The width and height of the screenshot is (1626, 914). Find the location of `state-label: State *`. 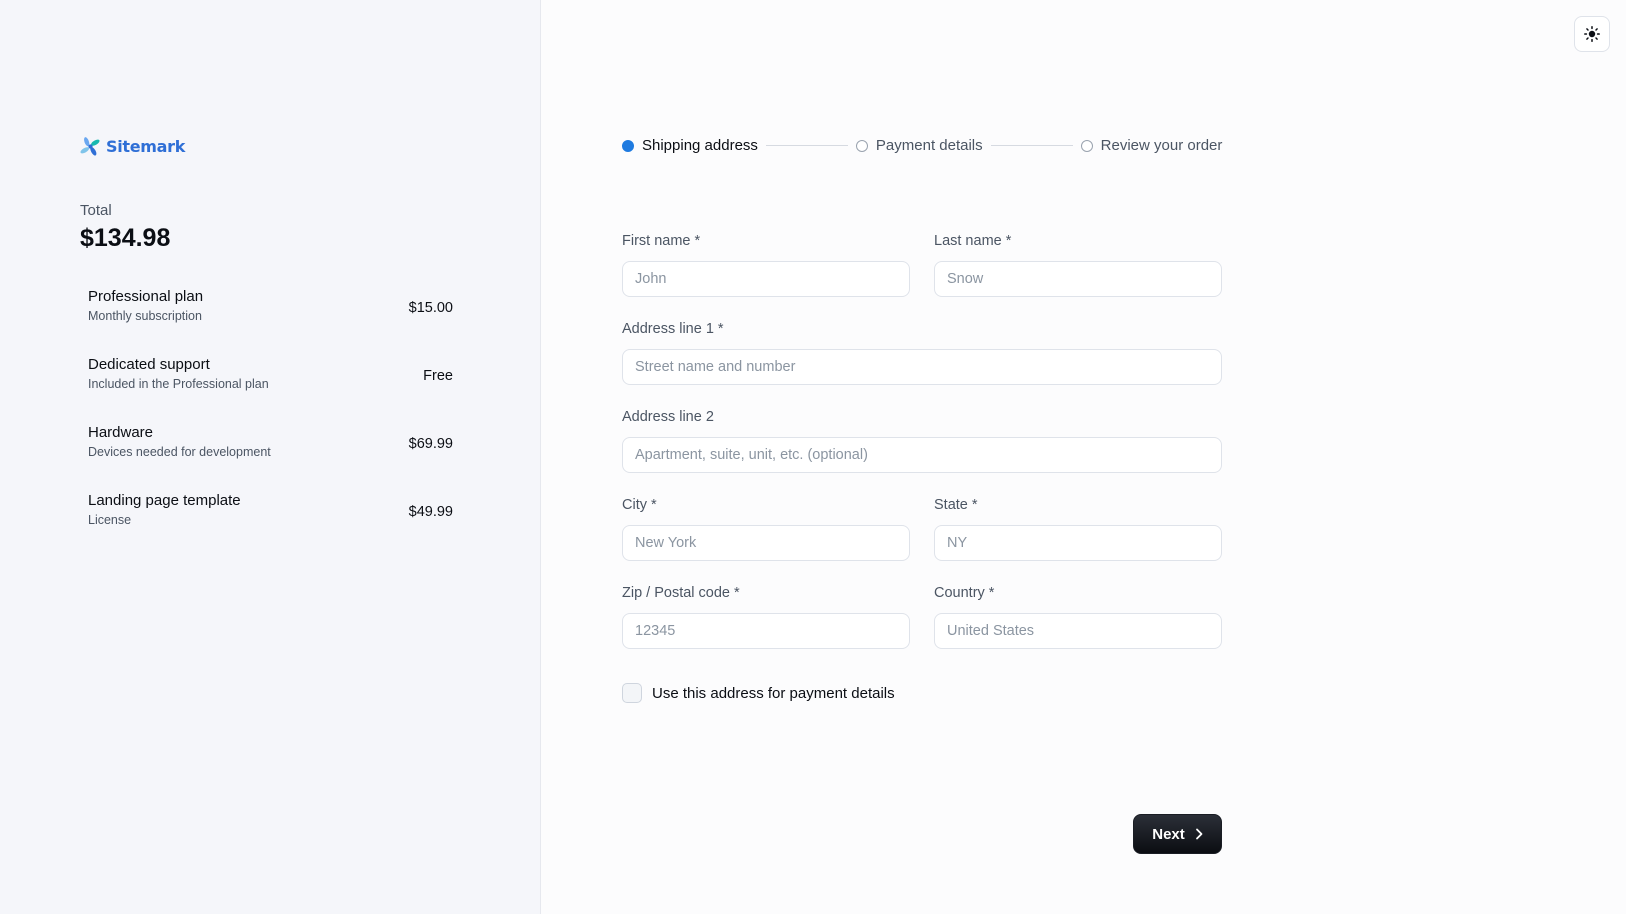

state-label: State * is located at coordinates (956, 505).